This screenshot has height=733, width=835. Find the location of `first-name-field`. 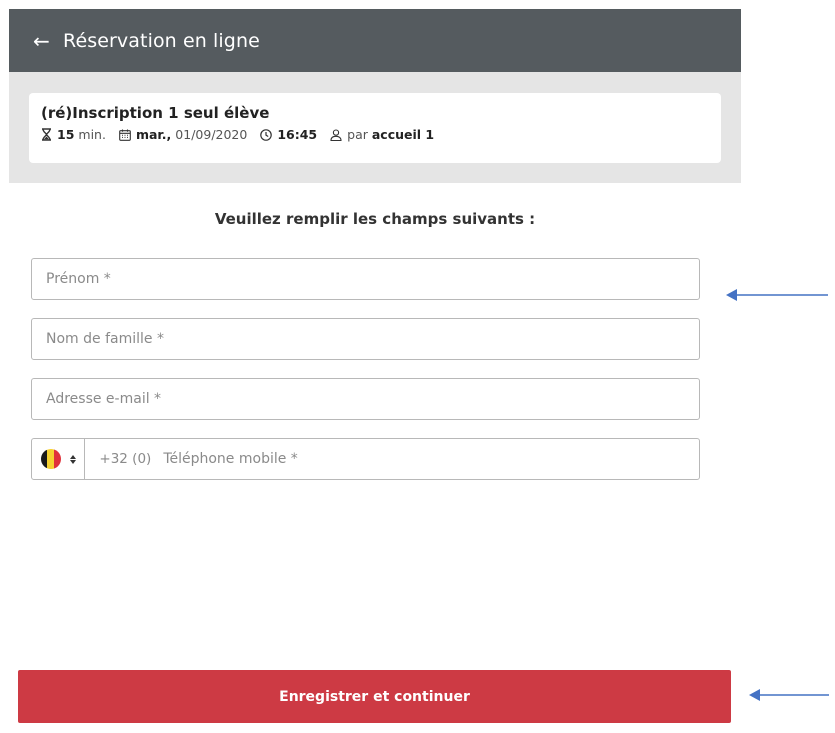

first-name-field is located at coordinates (365, 279).